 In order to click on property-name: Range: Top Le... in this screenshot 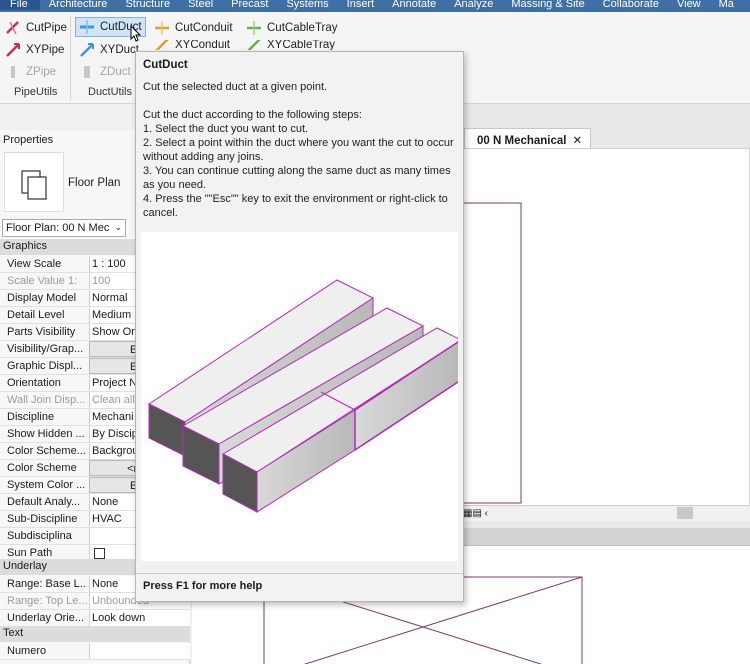, I will do `click(47, 601)`.